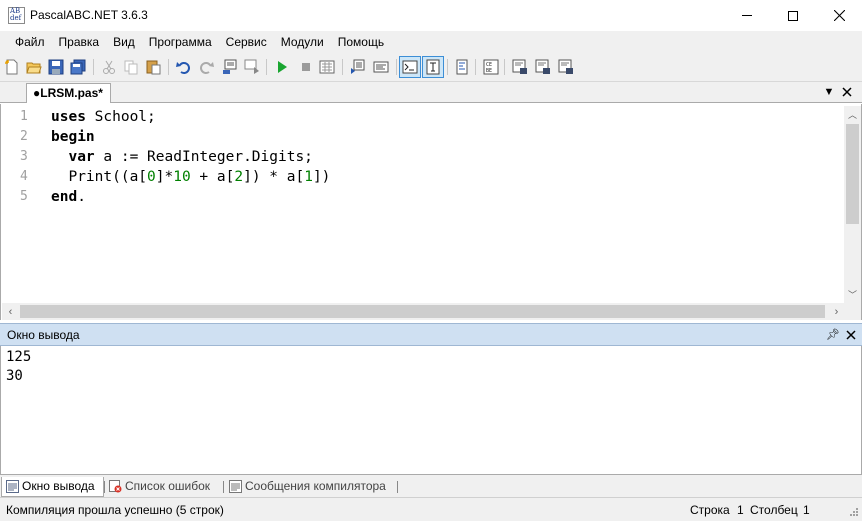 The image size is (862, 521). I want to click on tab-compiler-messages-label: Сообщения компилятора, so click(315, 486).